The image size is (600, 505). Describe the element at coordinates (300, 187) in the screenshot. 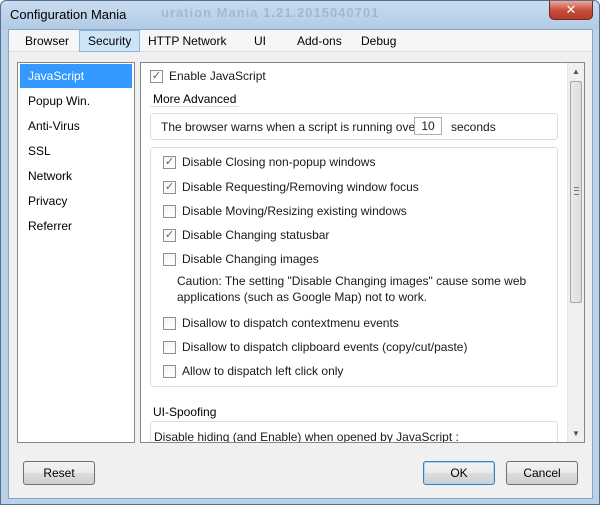

I see `label-disable-focus: Disable Requesting/Removing window focus` at that location.